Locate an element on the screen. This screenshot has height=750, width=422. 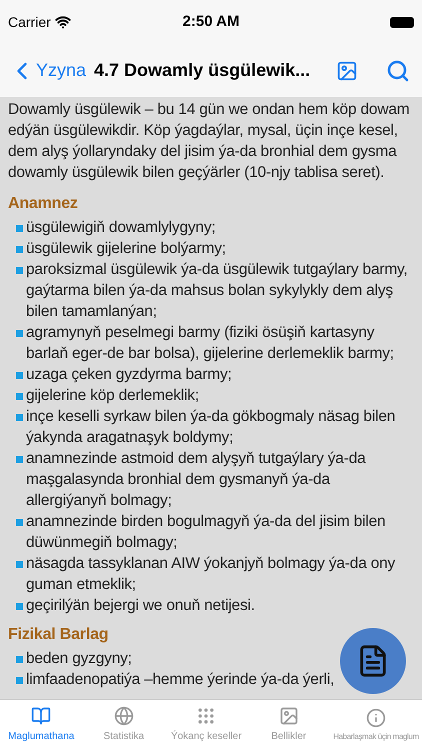
tab: Statistika is located at coordinates (123, 725).